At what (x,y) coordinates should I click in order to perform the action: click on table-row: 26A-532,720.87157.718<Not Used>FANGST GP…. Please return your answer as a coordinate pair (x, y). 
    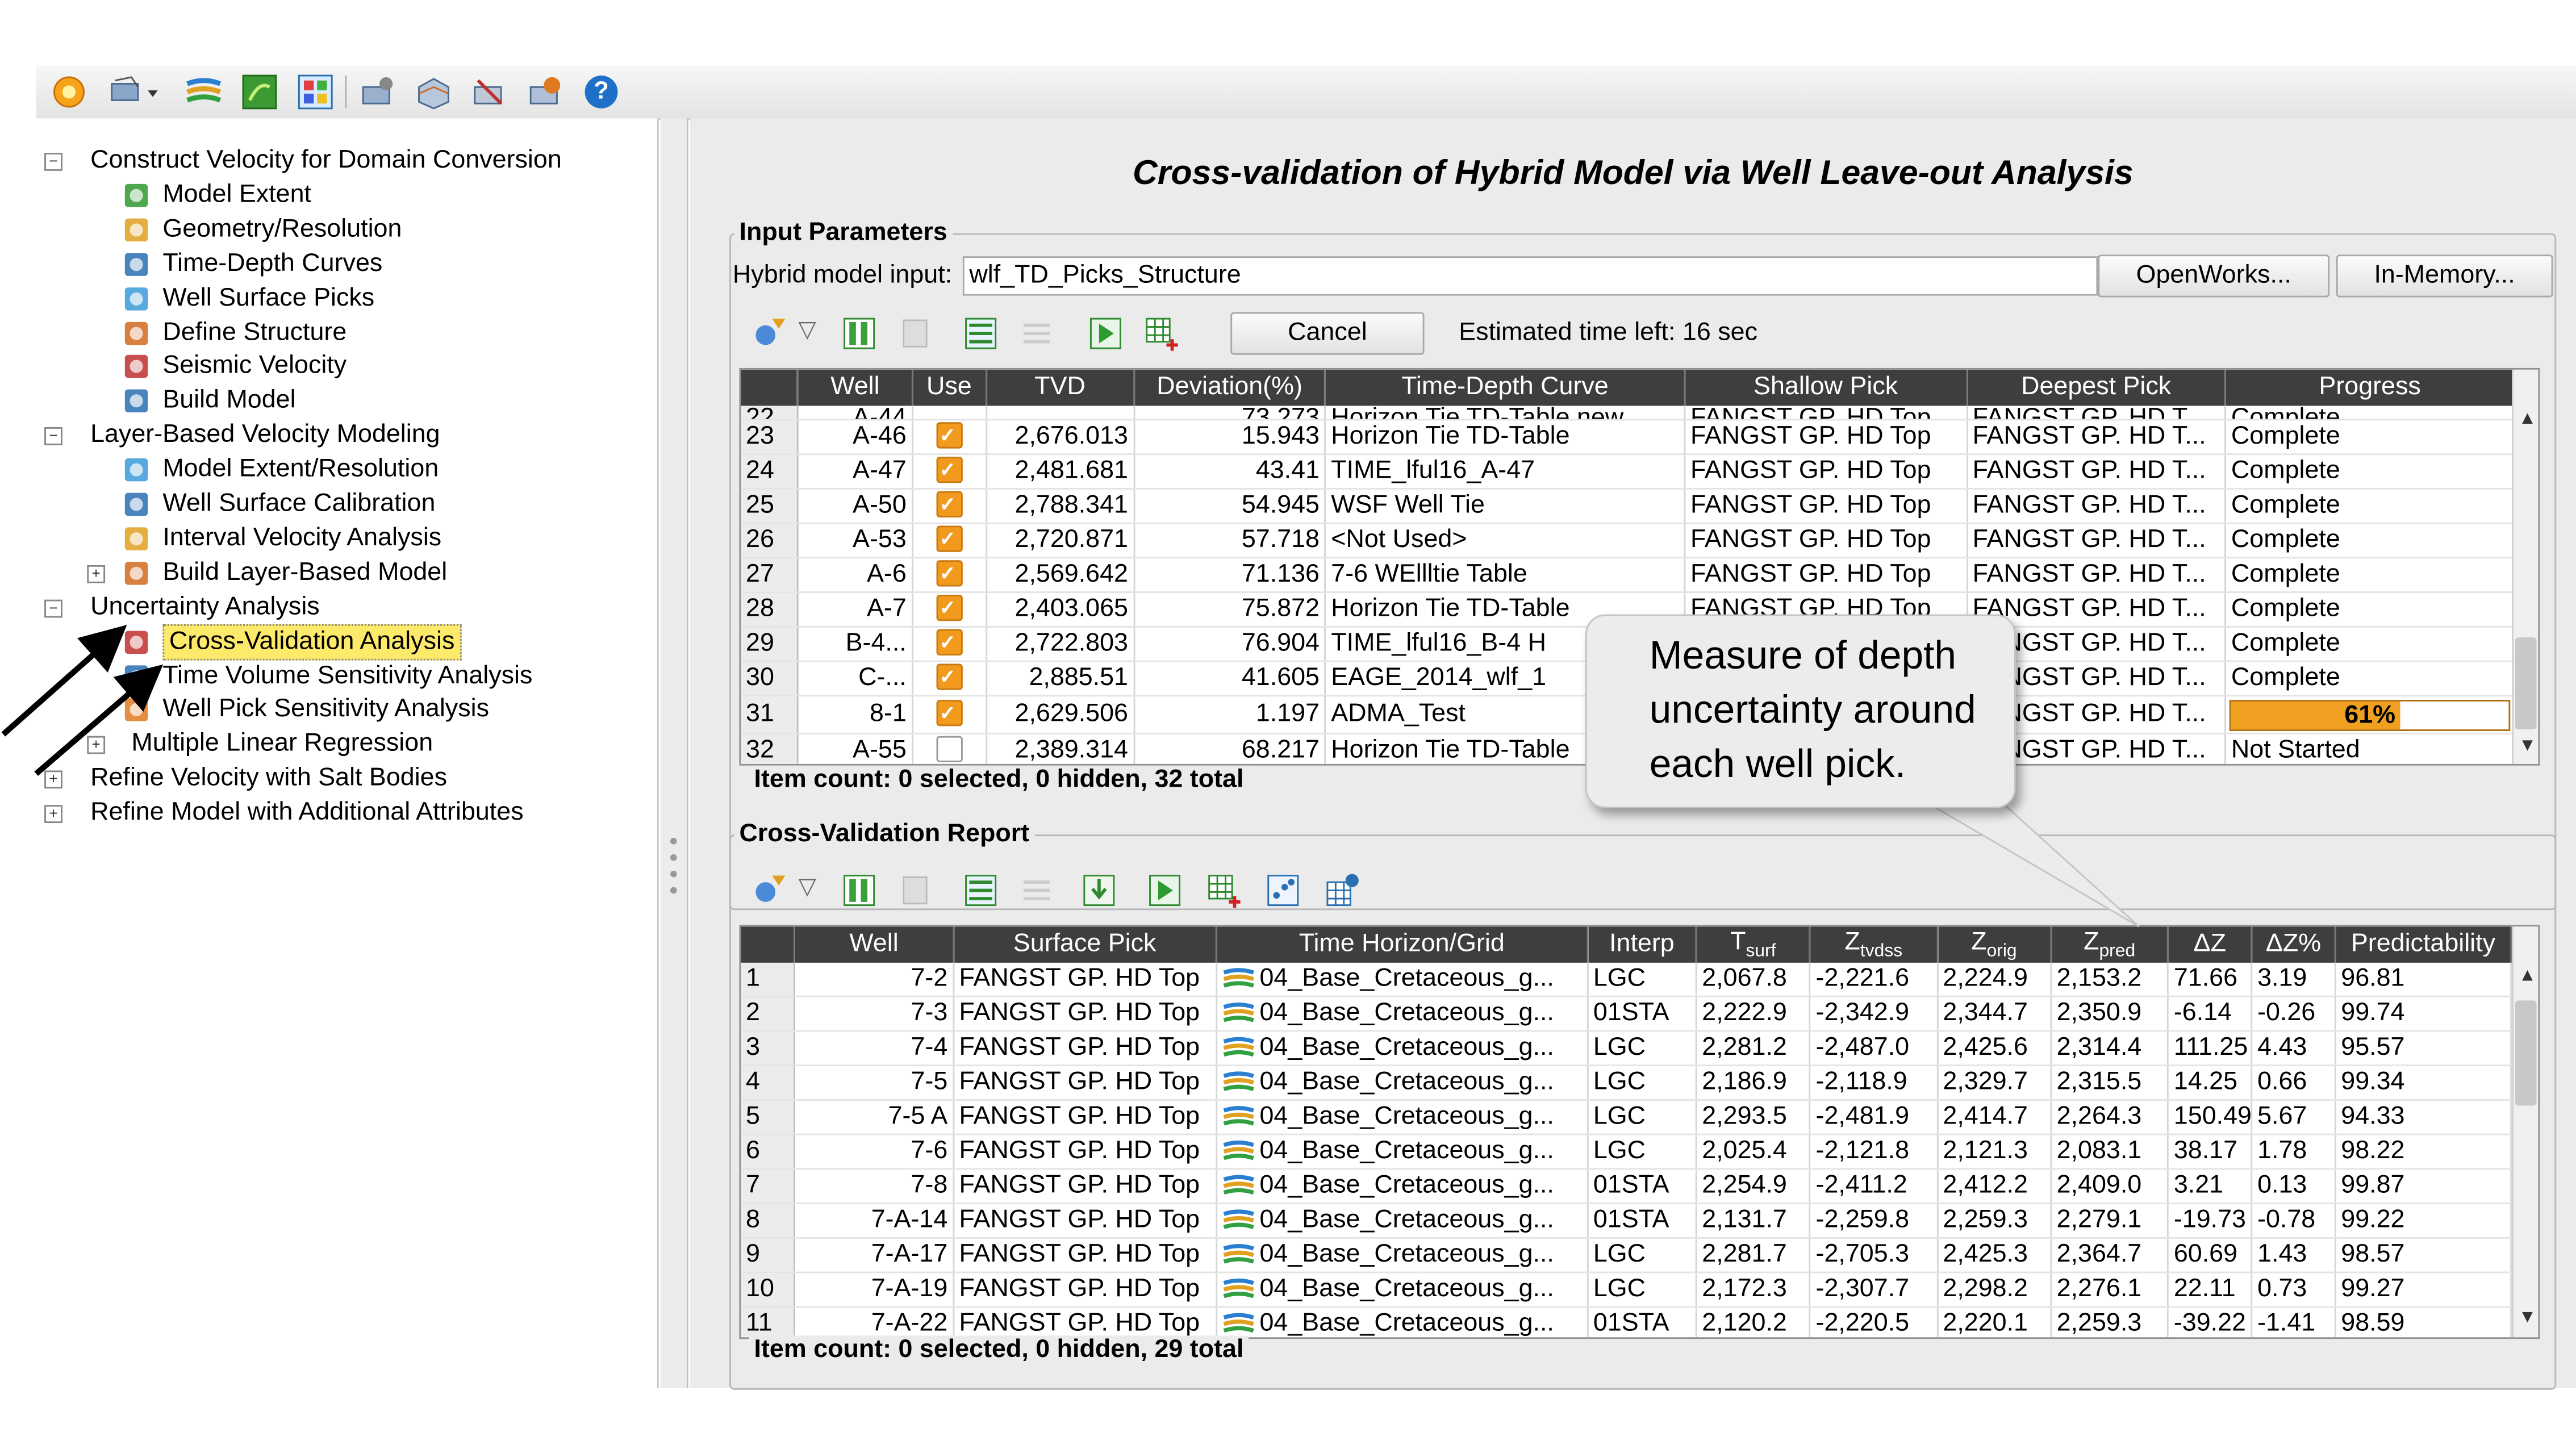
    Looking at the image, I should click on (1628, 541).